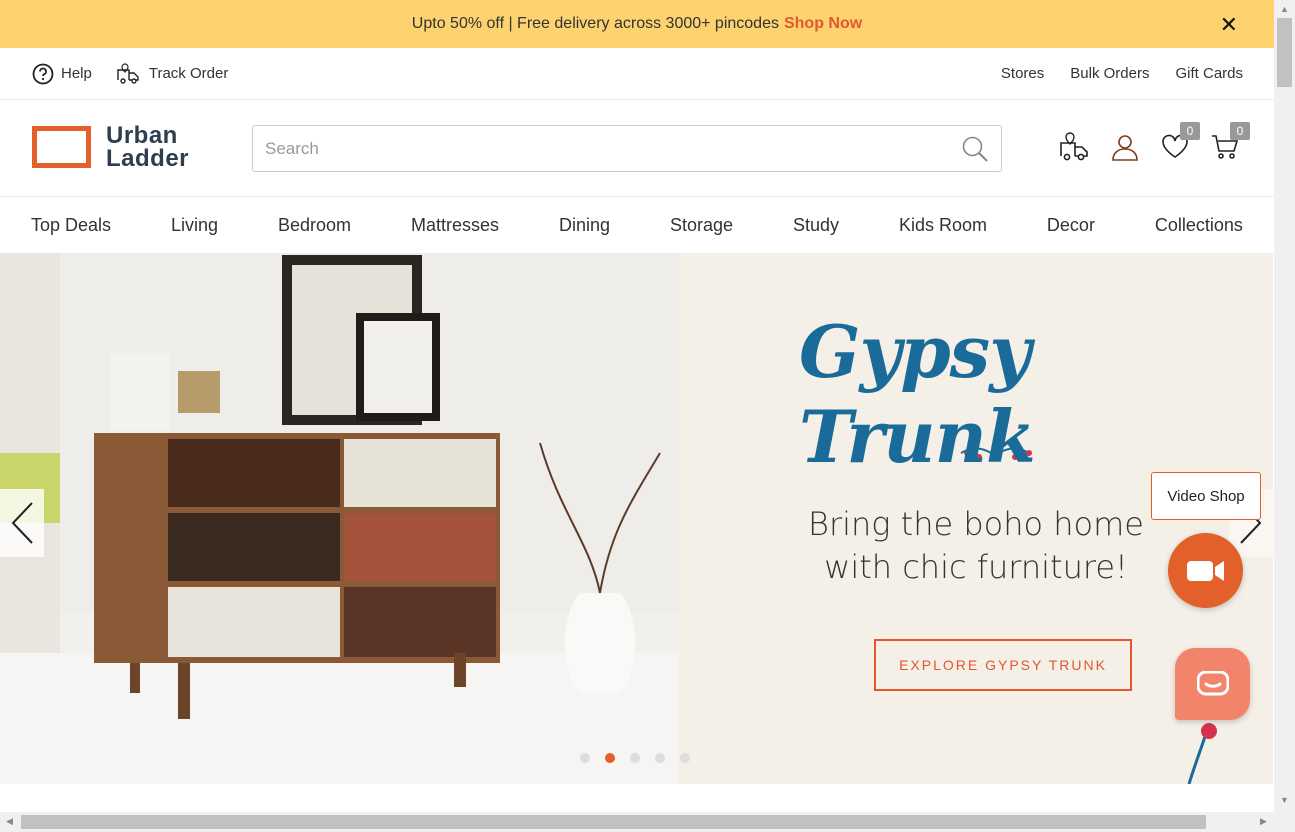  What do you see at coordinates (1109, 73) in the screenshot?
I see `bulk-orders-link: Bulk Orders` at bounding box center [1109, 73].